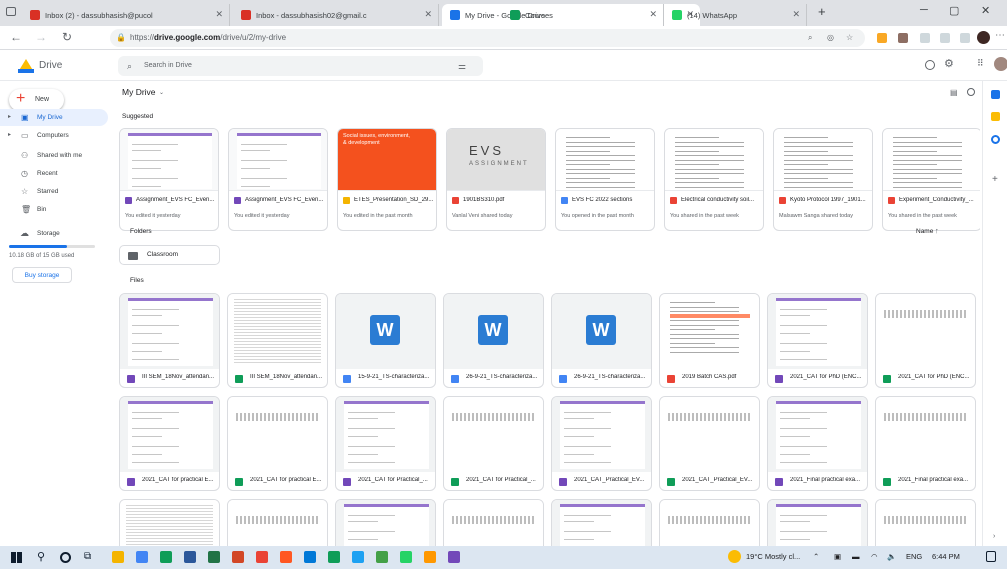  Describe the element at coordinates (994, 536) in the screenshot. I see `expand-panel-icon: ›` at that location.